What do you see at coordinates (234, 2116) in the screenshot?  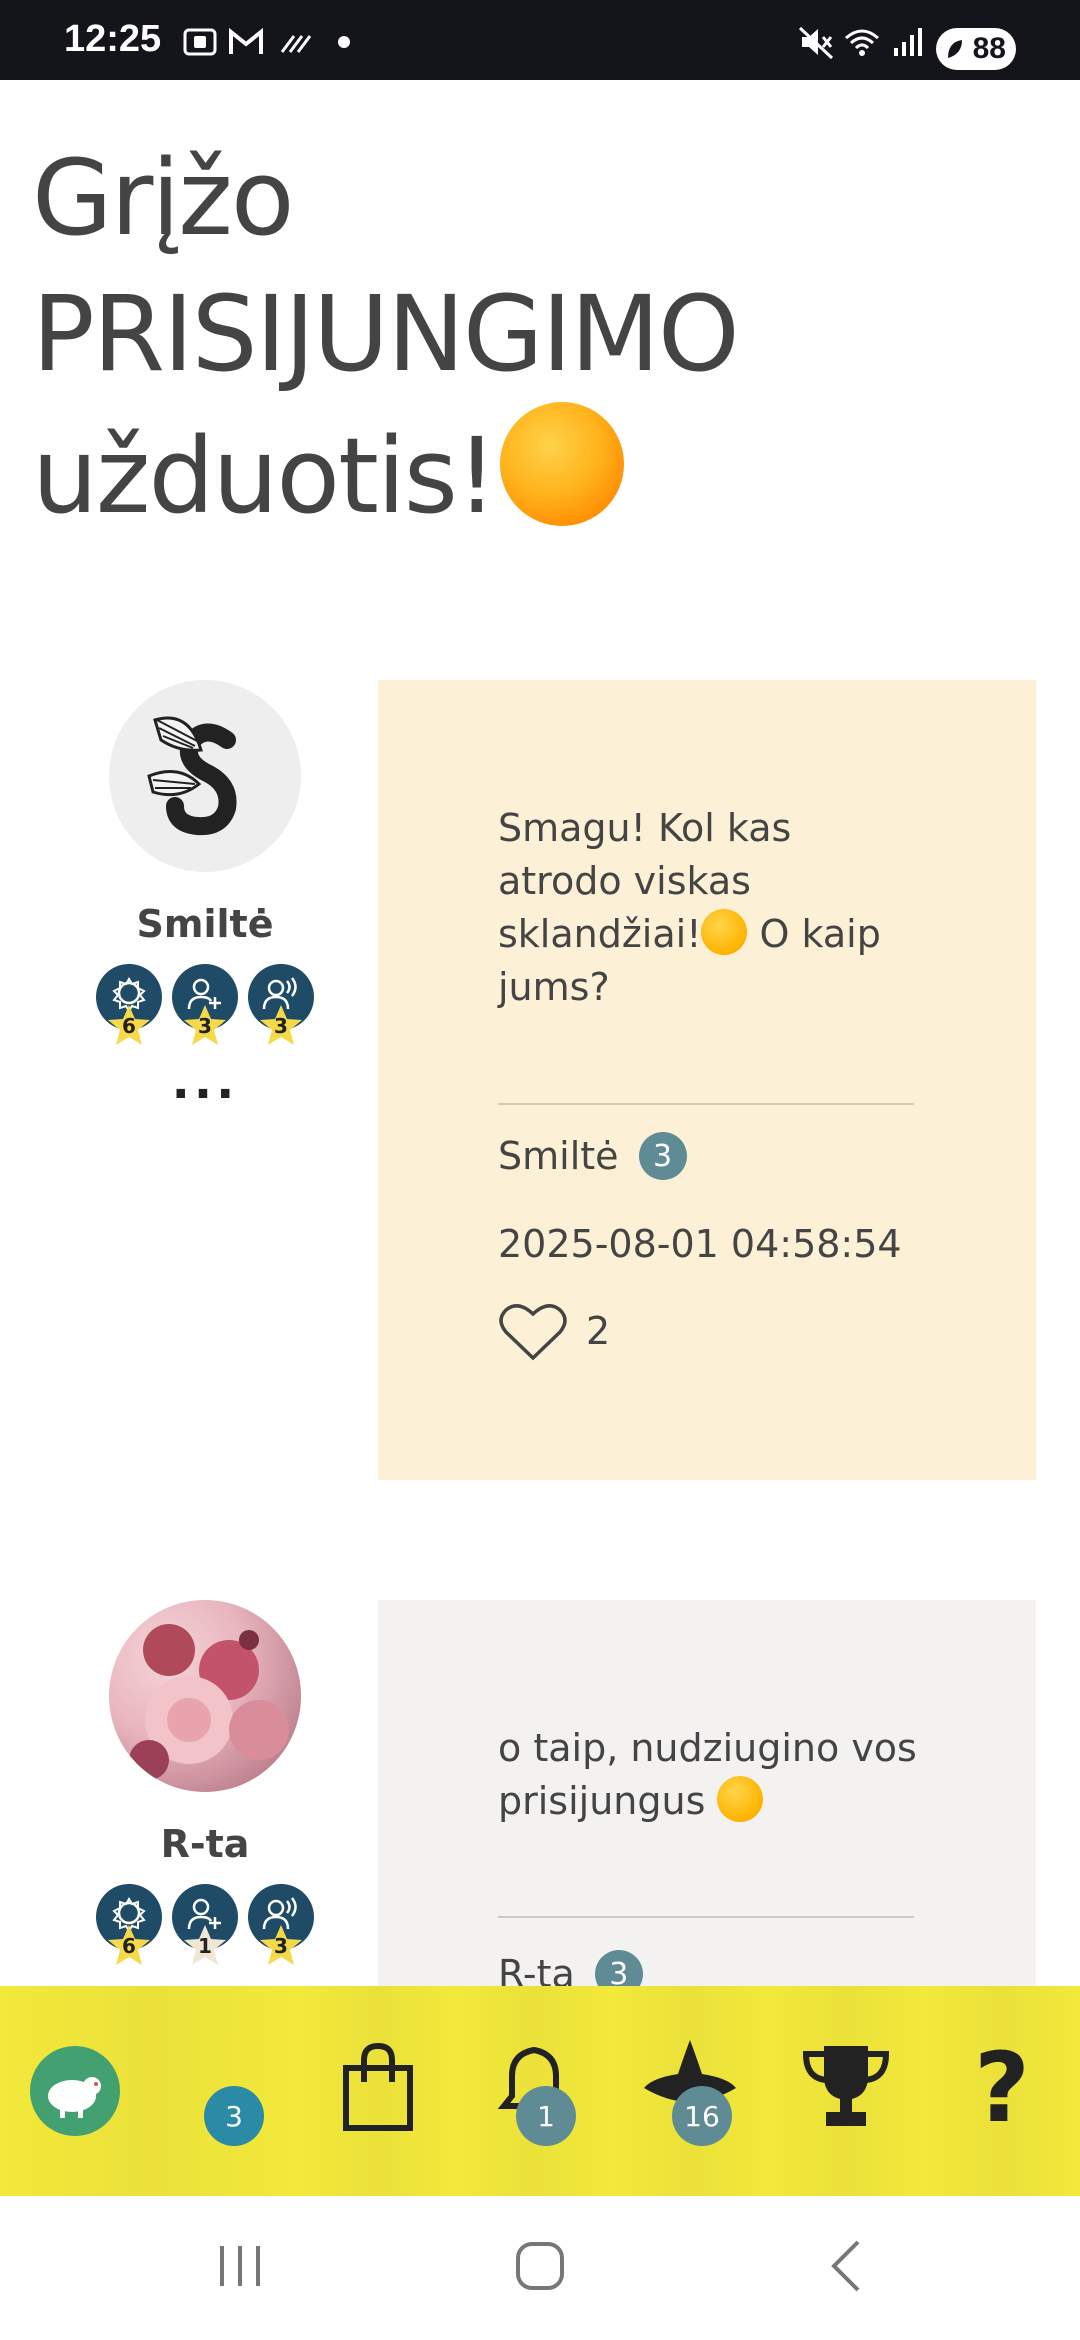 I see `profile-count-badge: 3` at bounding box center [234, 2116].